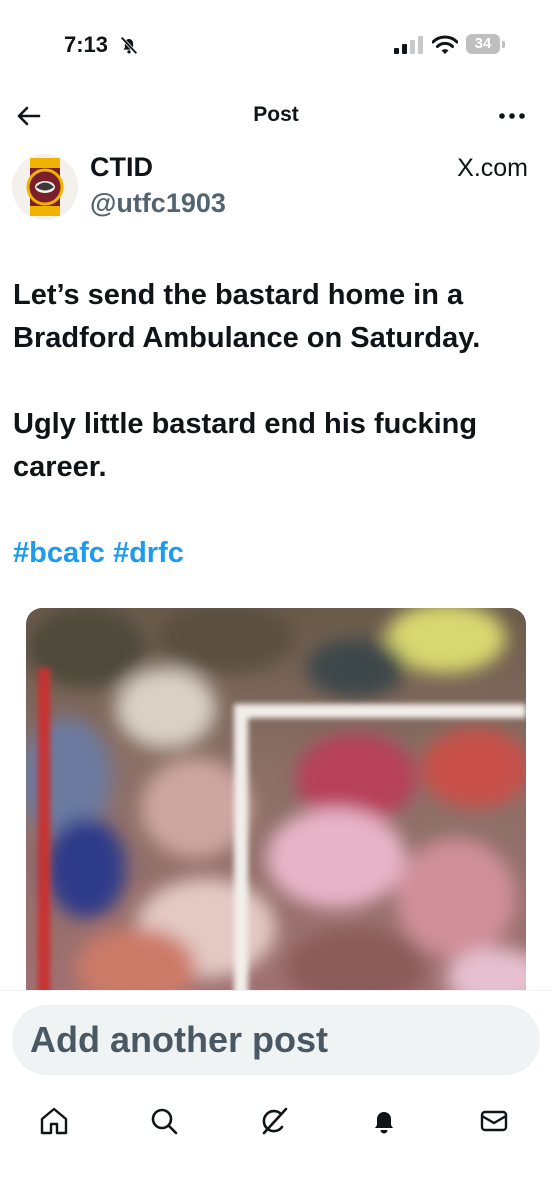 Image resolution: width=552 pixels, height=1201 pixels. Describe the element at coordinates (247, 338) in the screenshot. I see `post-text-line: Bradford Ambulance on Saturday.` at that location.